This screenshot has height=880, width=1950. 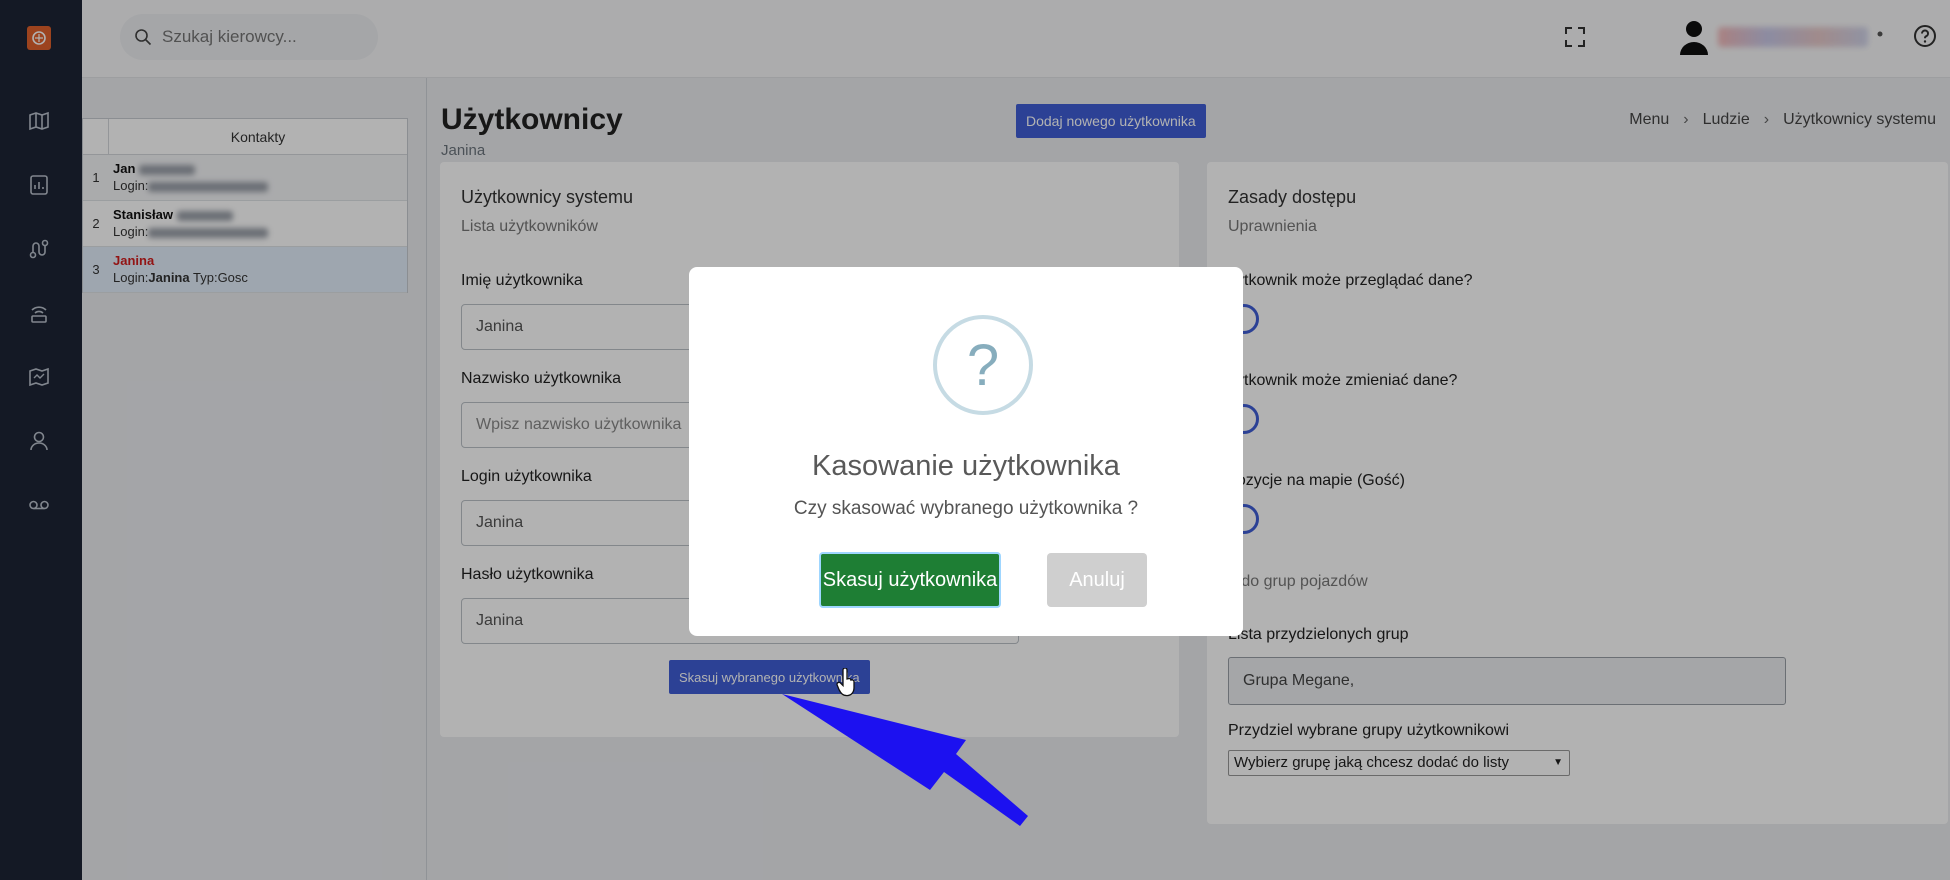 What do you see at coordinates (905, 760) in the screenshot?
I see `annotation-arrow-icon` at bounding box center [905, 760].